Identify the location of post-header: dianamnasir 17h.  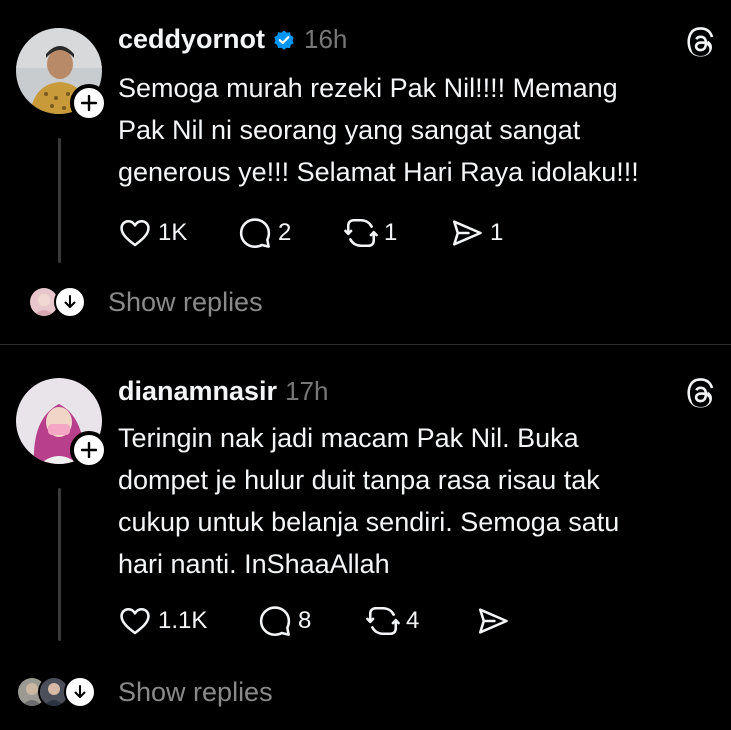
(223, 391).